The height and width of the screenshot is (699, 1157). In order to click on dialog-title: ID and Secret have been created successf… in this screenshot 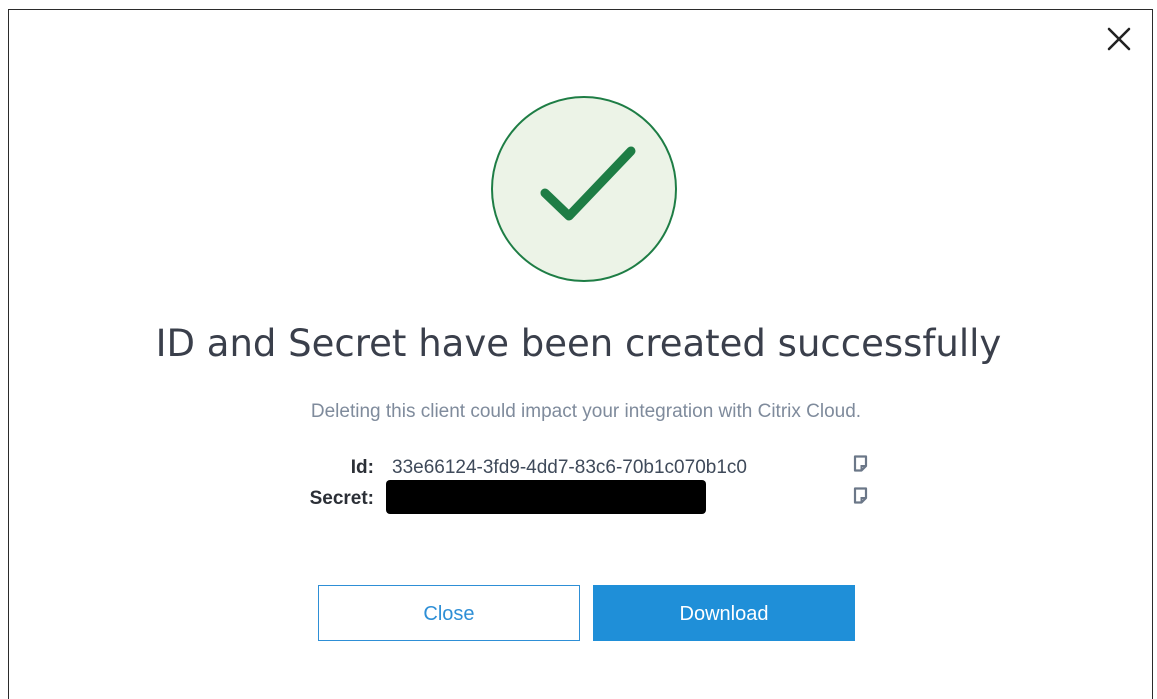, I will do `click(578, 343)`.